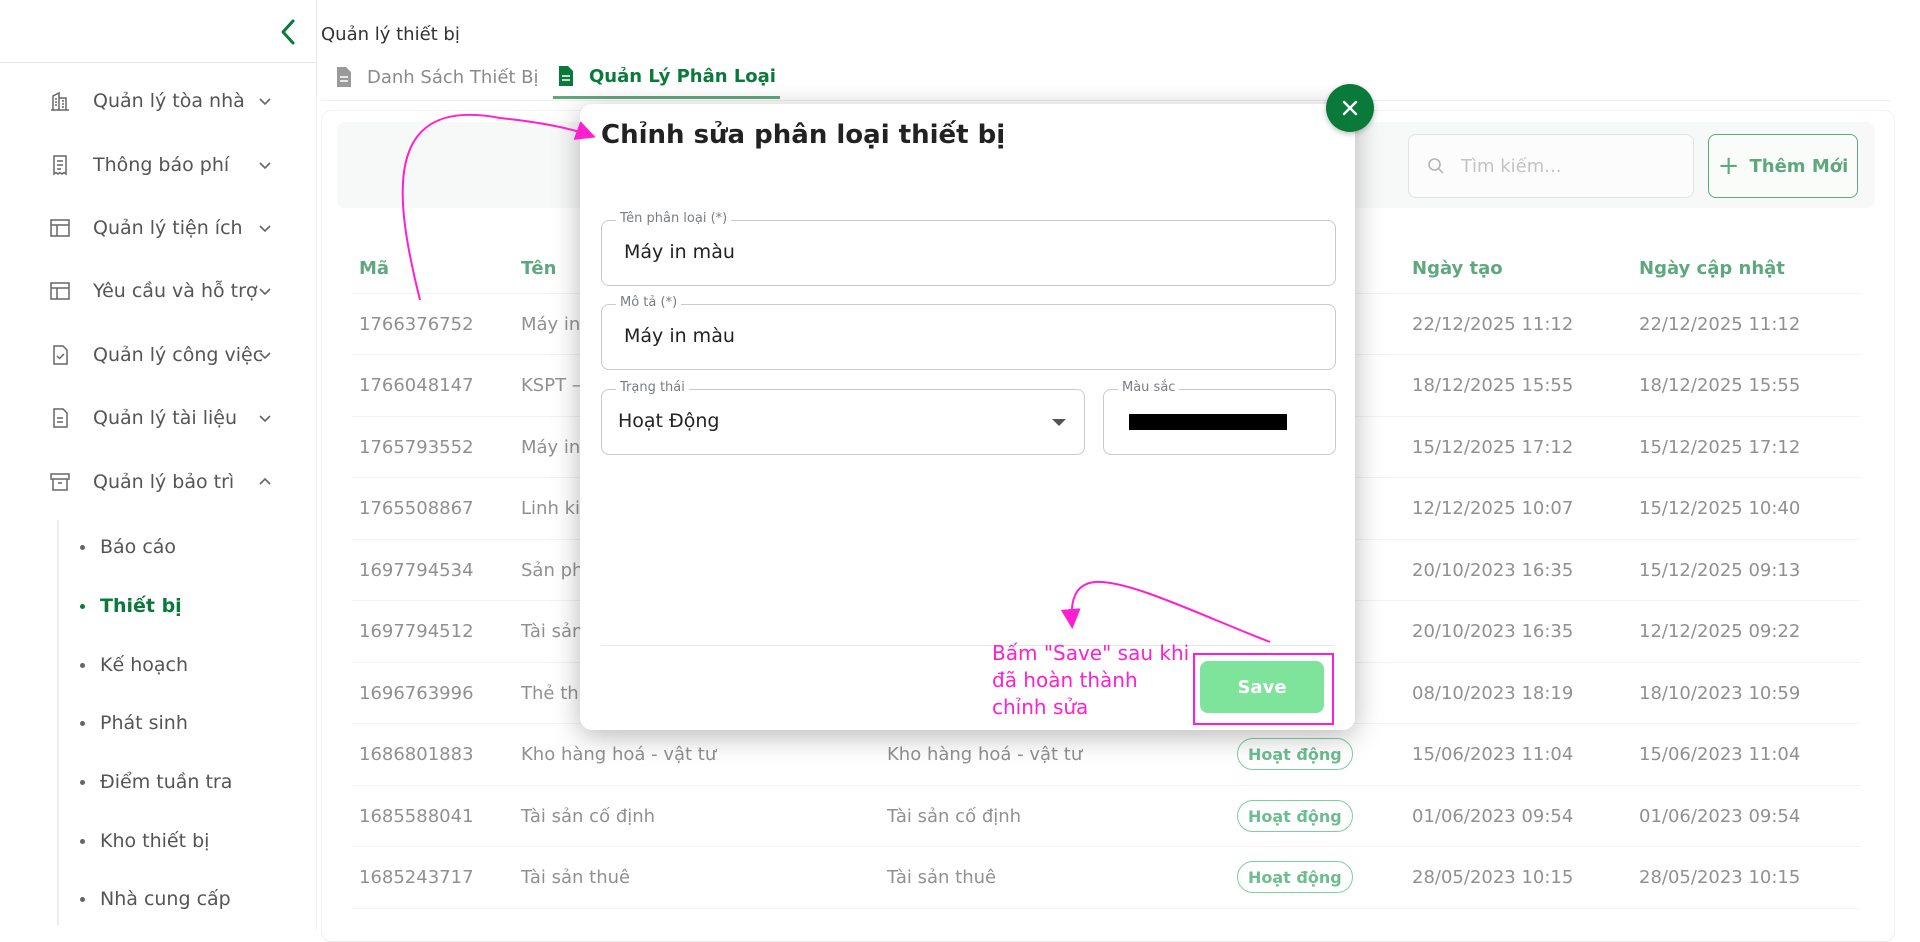 This screenshot has width=1920, height=942. I want to click on color-picker-field: Màu sắc, so click(1219, 417).